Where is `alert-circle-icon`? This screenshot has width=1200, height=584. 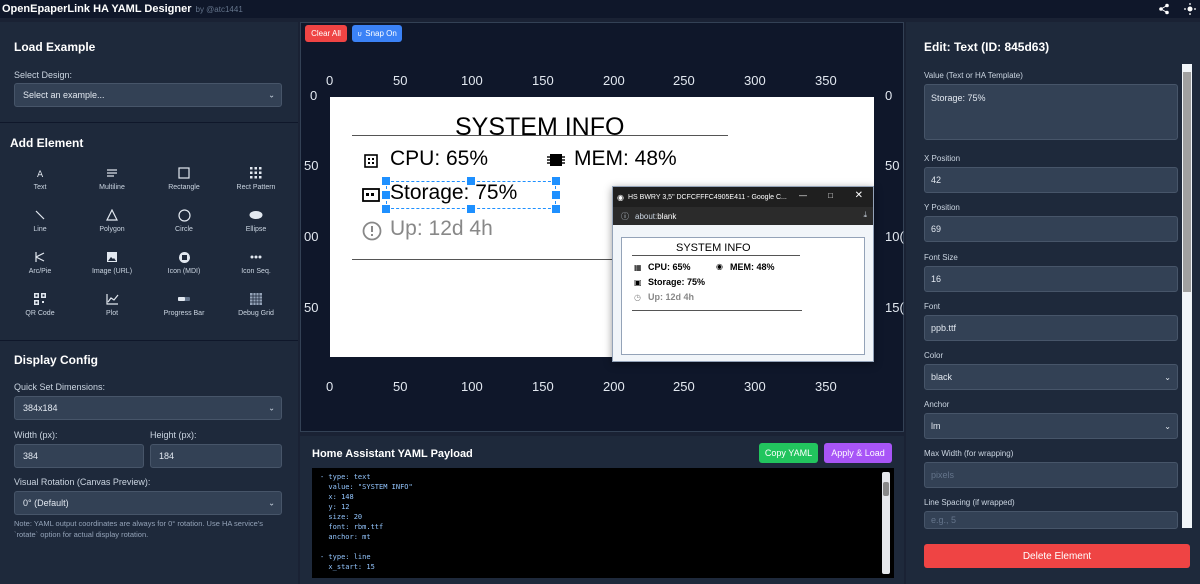 alert-circle-icon is located at coordinates (372, 233).